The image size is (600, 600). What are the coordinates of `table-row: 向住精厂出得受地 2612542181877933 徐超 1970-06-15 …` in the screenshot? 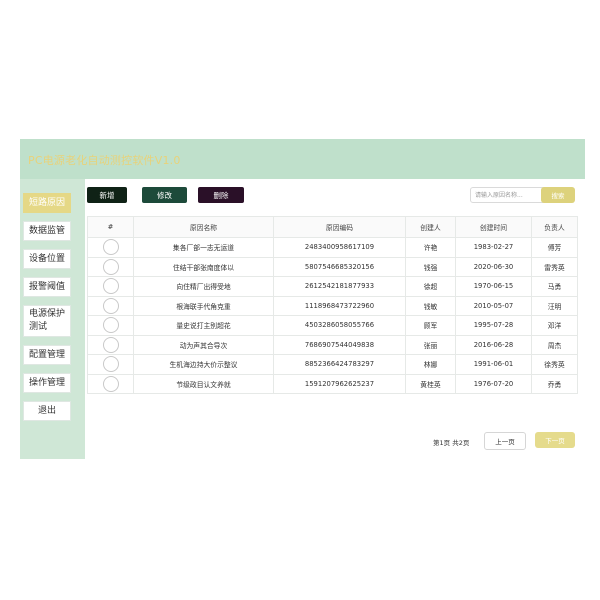 It's located at (332, 286).